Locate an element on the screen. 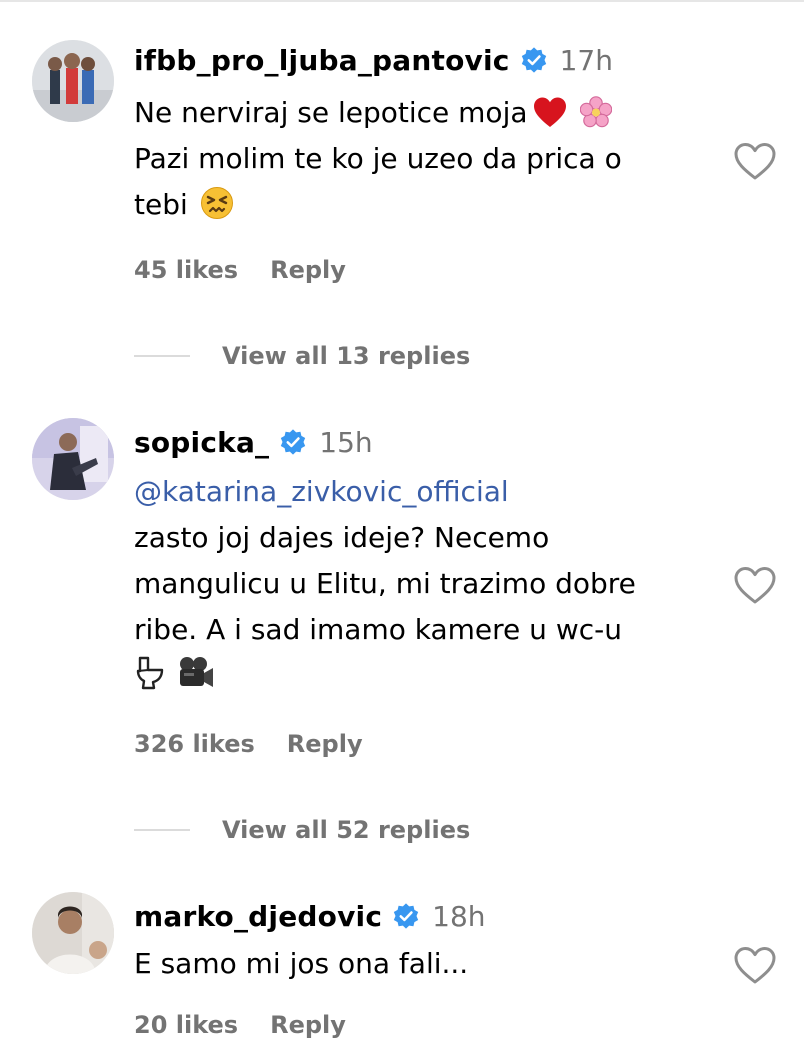 This screenshot has width=804, height=1039. comment-line: mangulicu u Elitu, mi trazimo dobre is located at coordinates (385, 583).